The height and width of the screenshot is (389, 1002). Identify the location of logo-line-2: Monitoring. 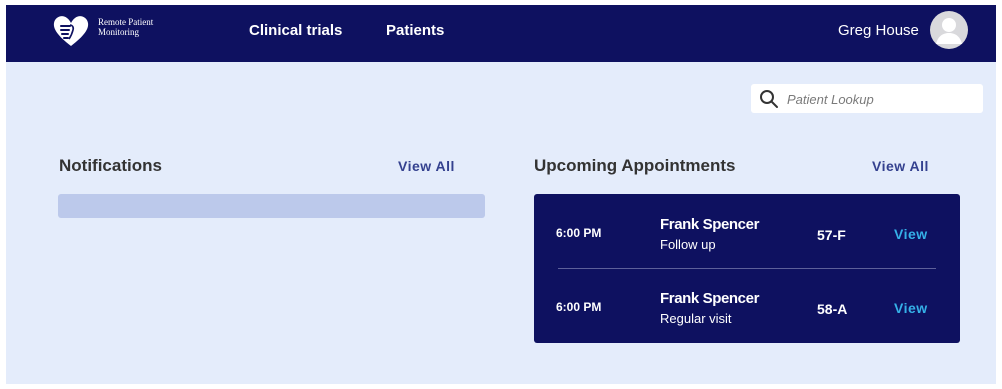
(119, 32).